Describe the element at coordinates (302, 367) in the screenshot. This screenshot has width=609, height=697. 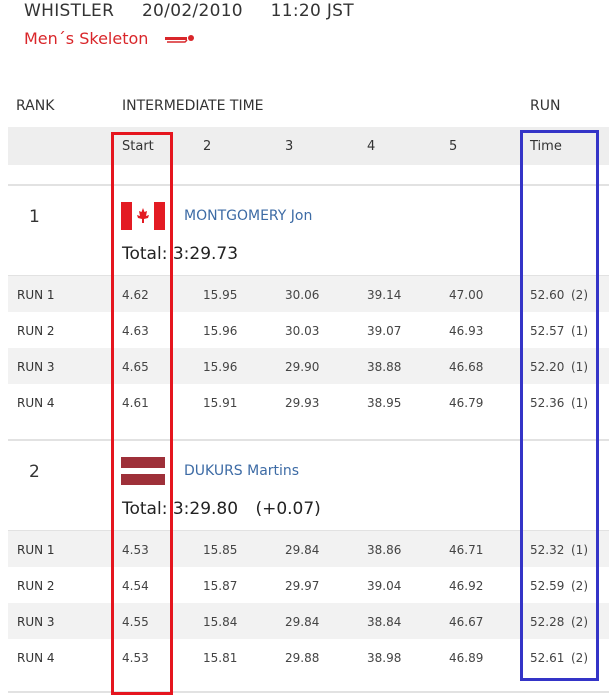
I see `split-3: 29.90` at that location.